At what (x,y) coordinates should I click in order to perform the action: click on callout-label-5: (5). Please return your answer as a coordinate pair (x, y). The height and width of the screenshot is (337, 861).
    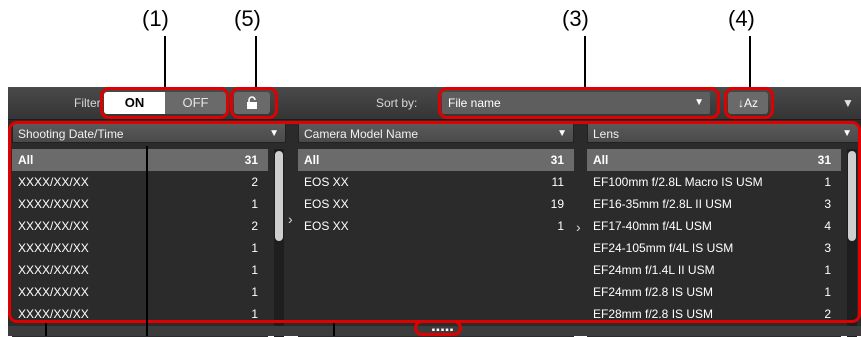
    Looking at the image, I should click on (247, 18).